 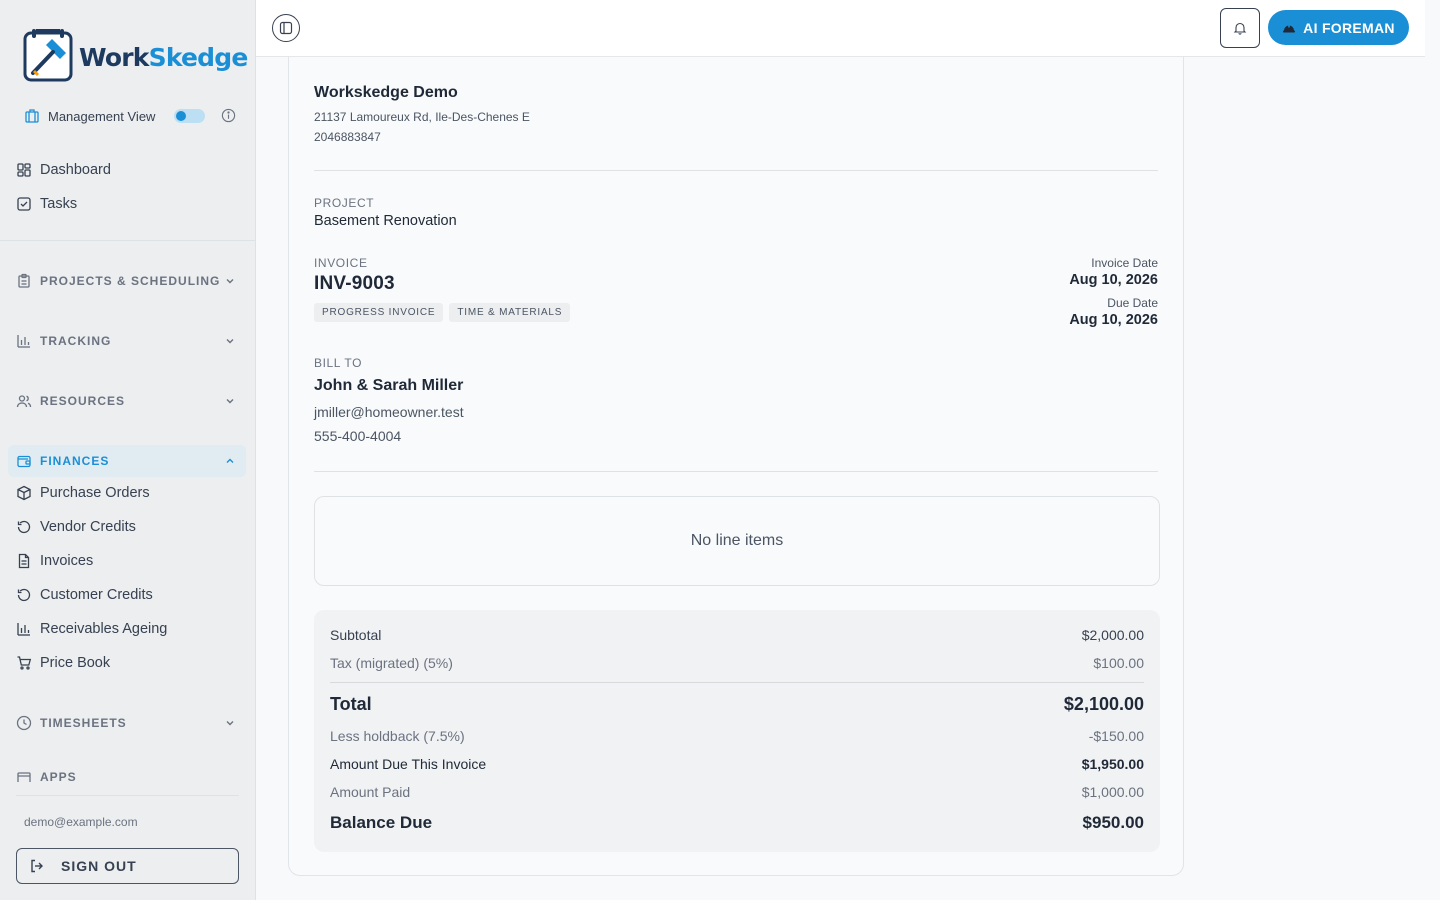 What do you see at coordinates (24, 723) in the screenshot?
I see `clock-icon` at bounding box center [24, 723].